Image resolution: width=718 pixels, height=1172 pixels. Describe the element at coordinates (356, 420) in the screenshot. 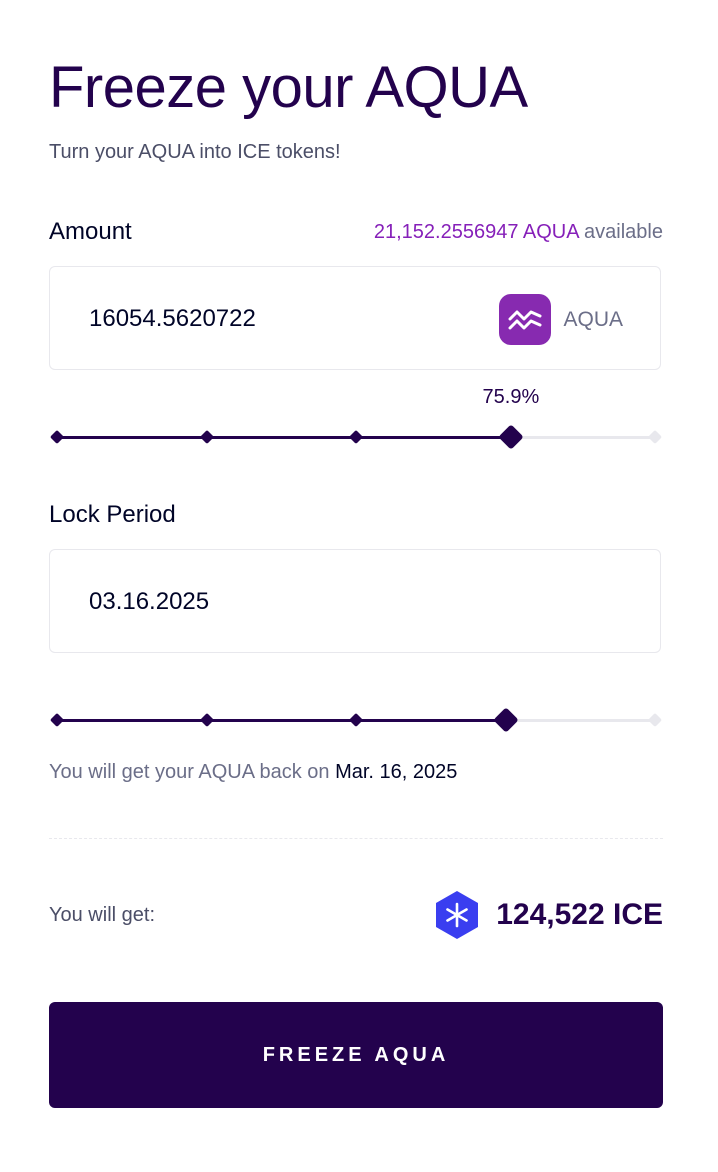

I see `amount-slider: 75.9%` at that location.